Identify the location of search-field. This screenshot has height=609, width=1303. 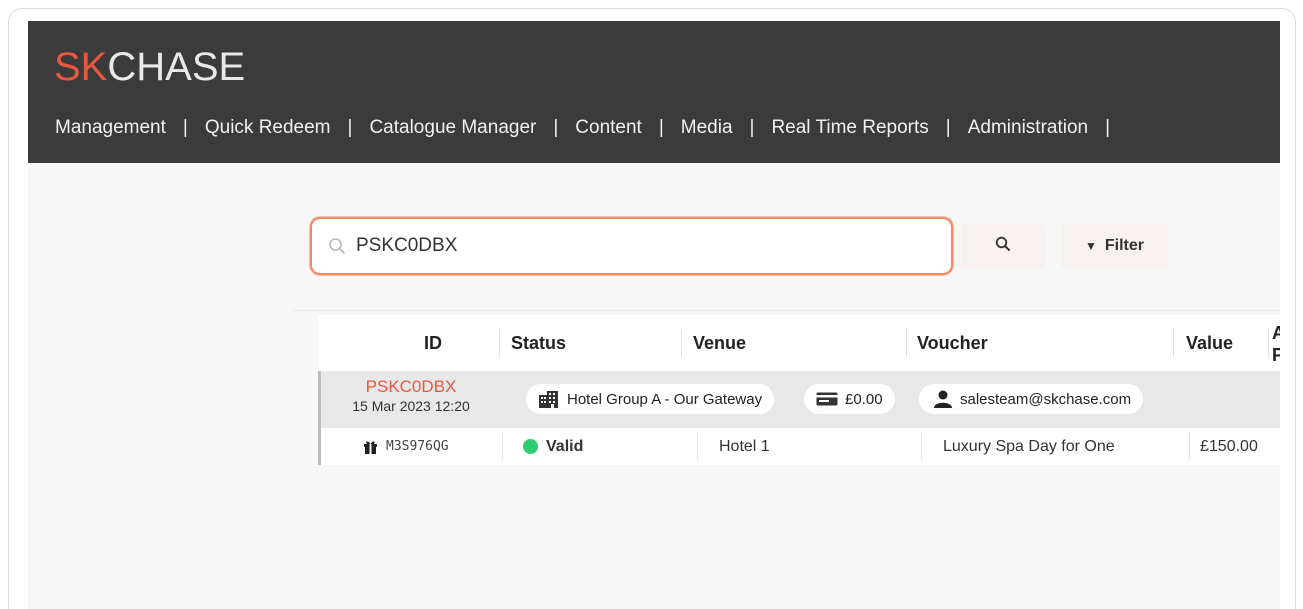
(631, 246).